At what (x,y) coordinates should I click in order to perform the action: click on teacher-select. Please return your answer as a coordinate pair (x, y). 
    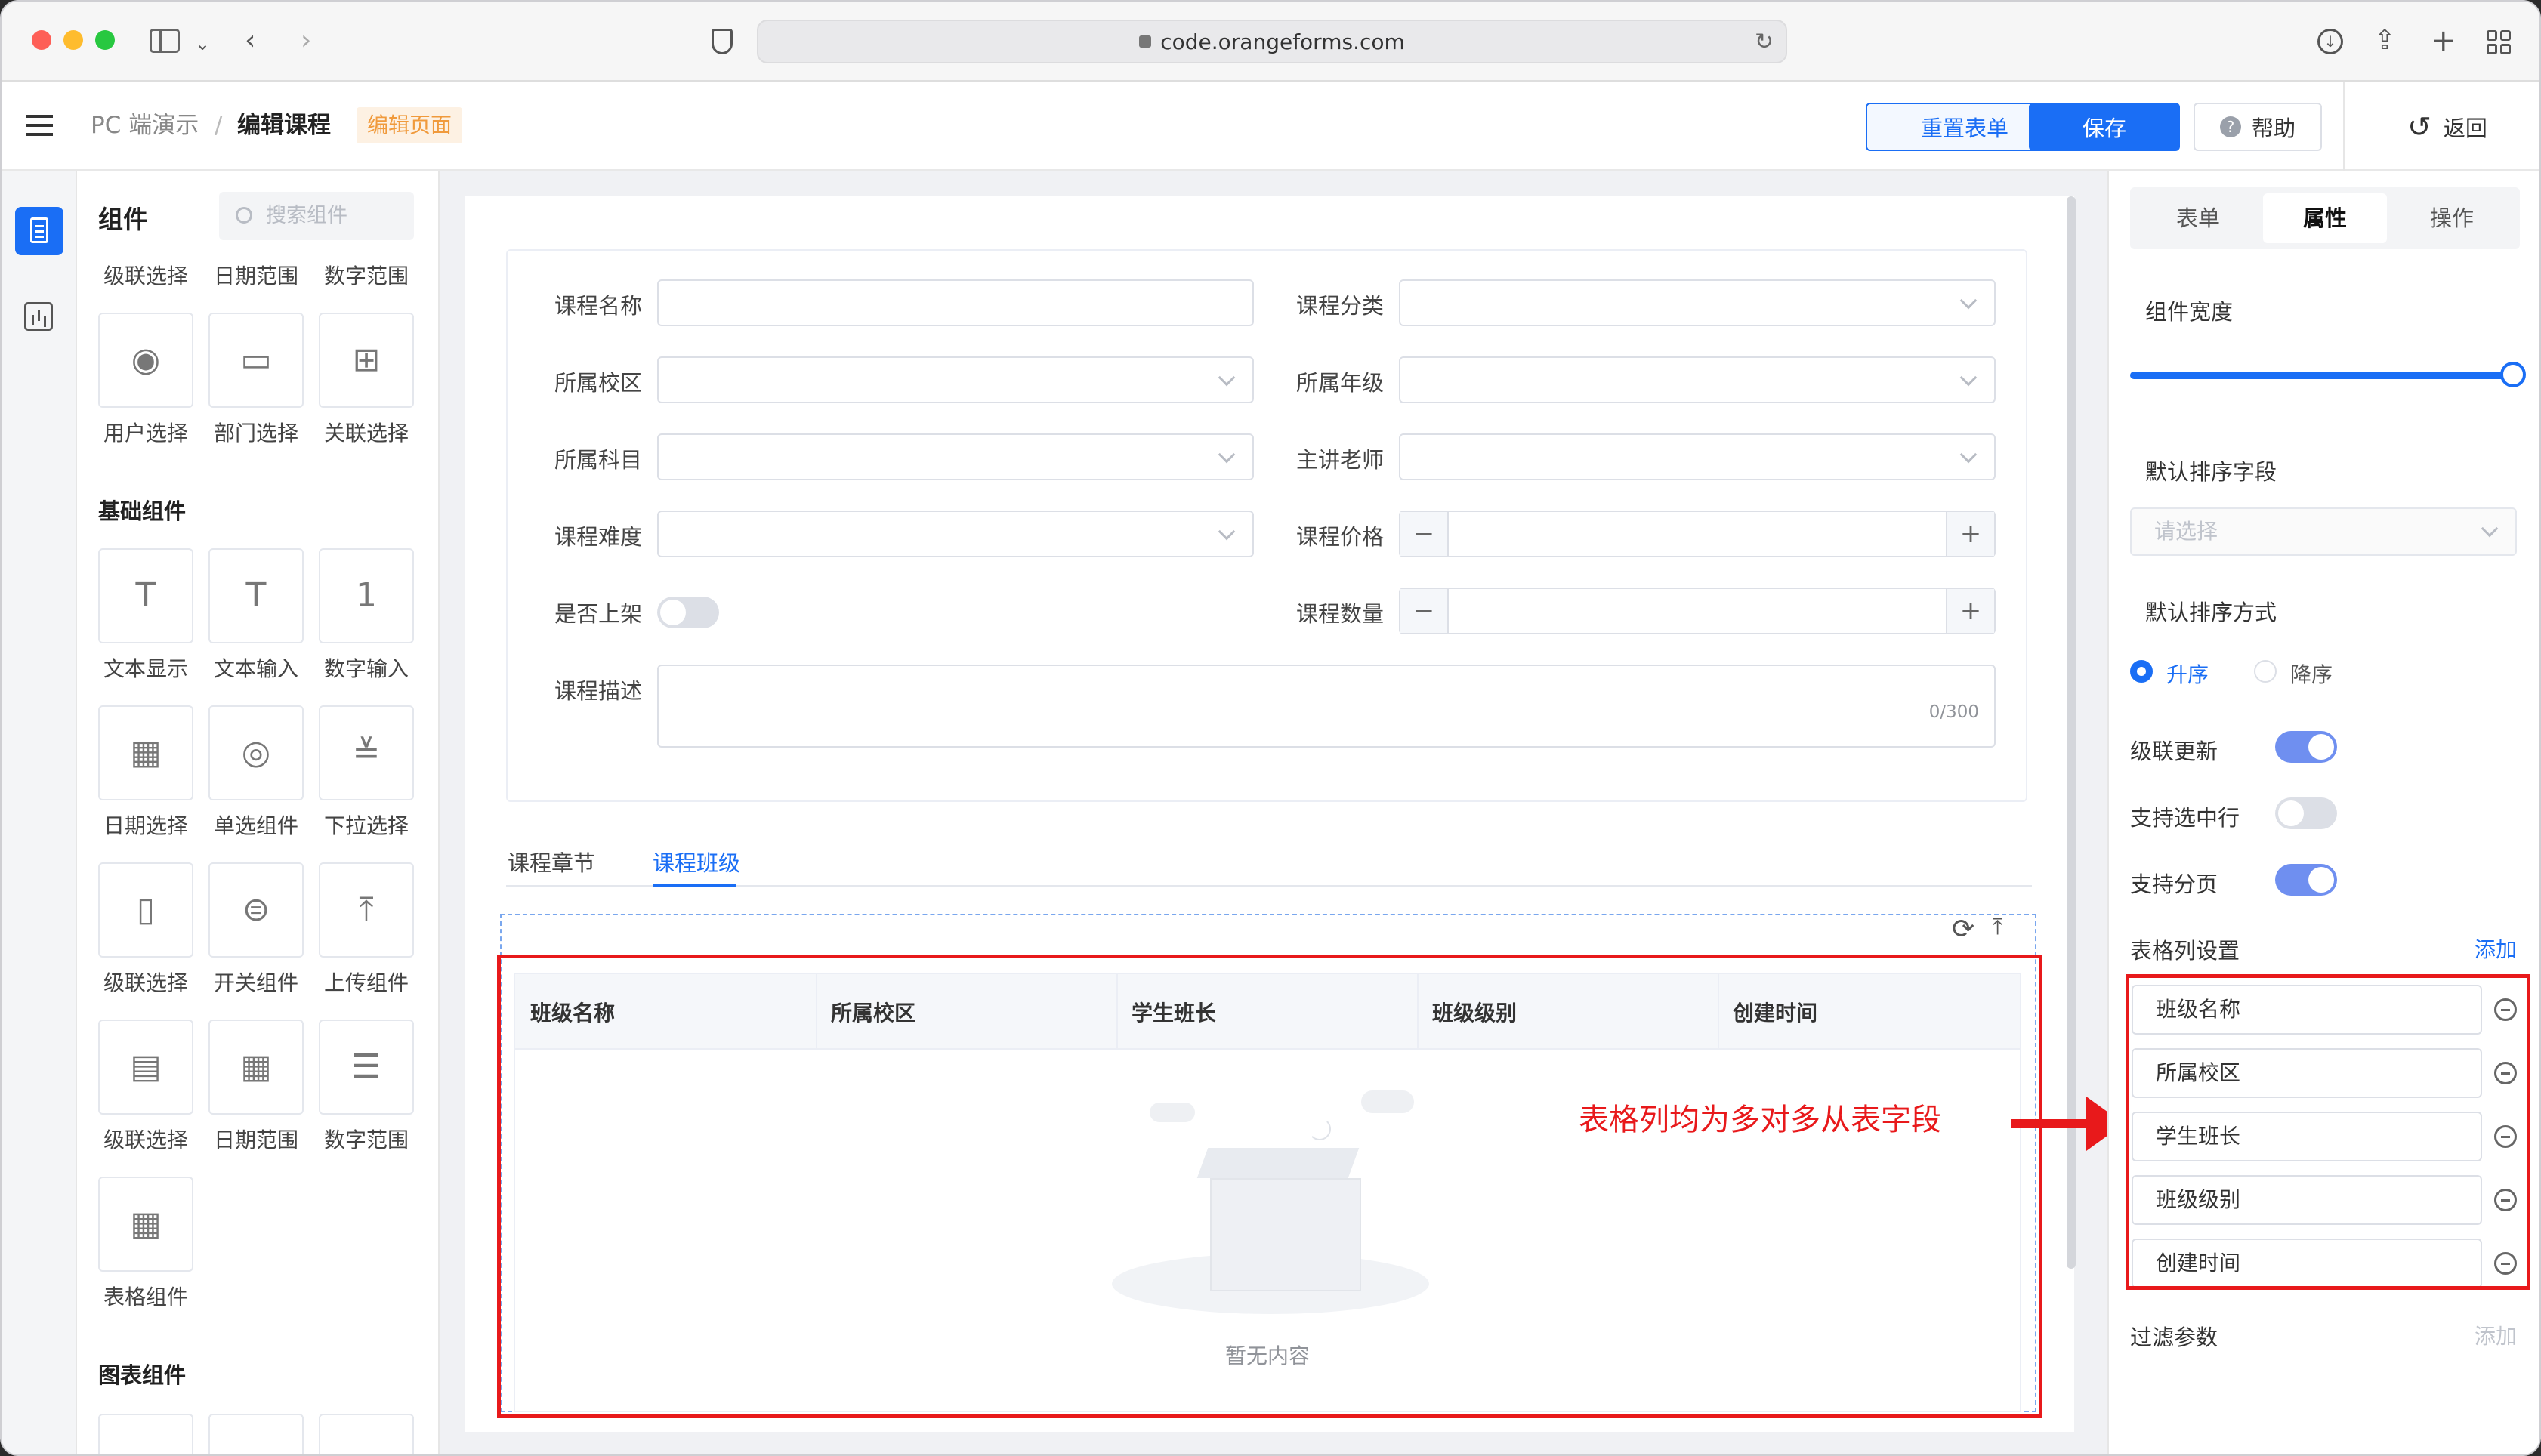
    Looking at the image, I should click on (1697, 456).